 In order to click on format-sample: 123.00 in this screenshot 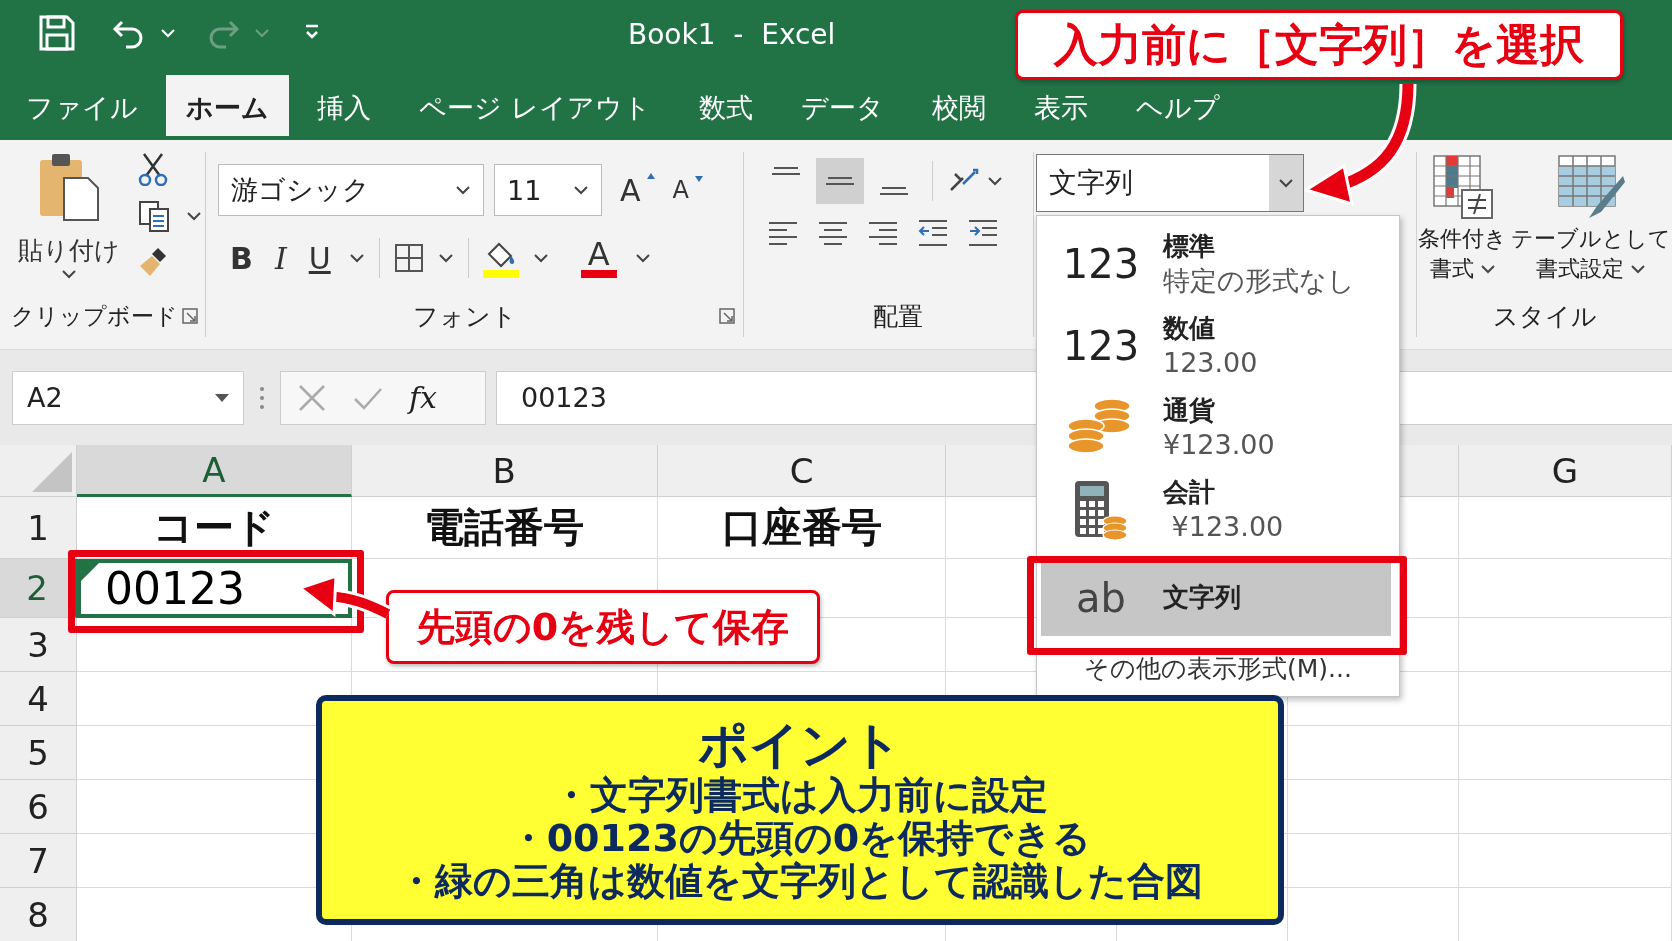, I will do `click(1210, 363)`.